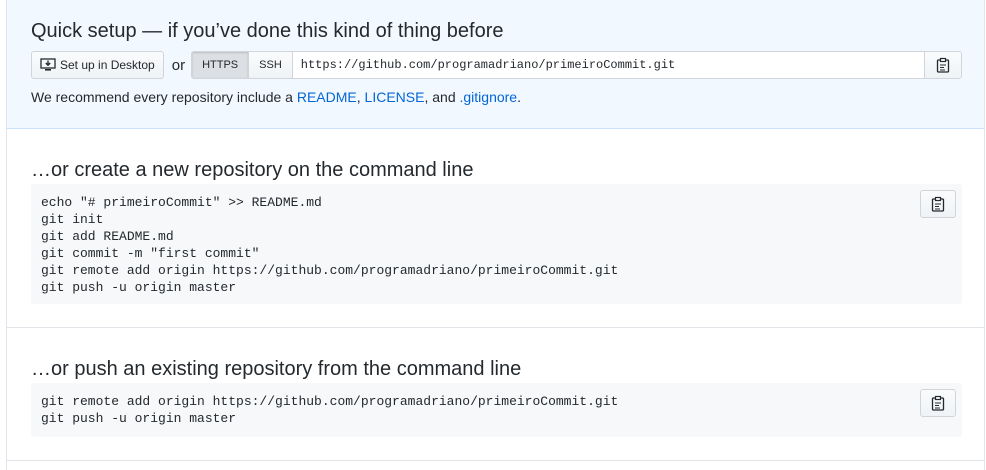 The image size is (986, 470). I want to click on recommend-suffix: ., so click(519, 97).